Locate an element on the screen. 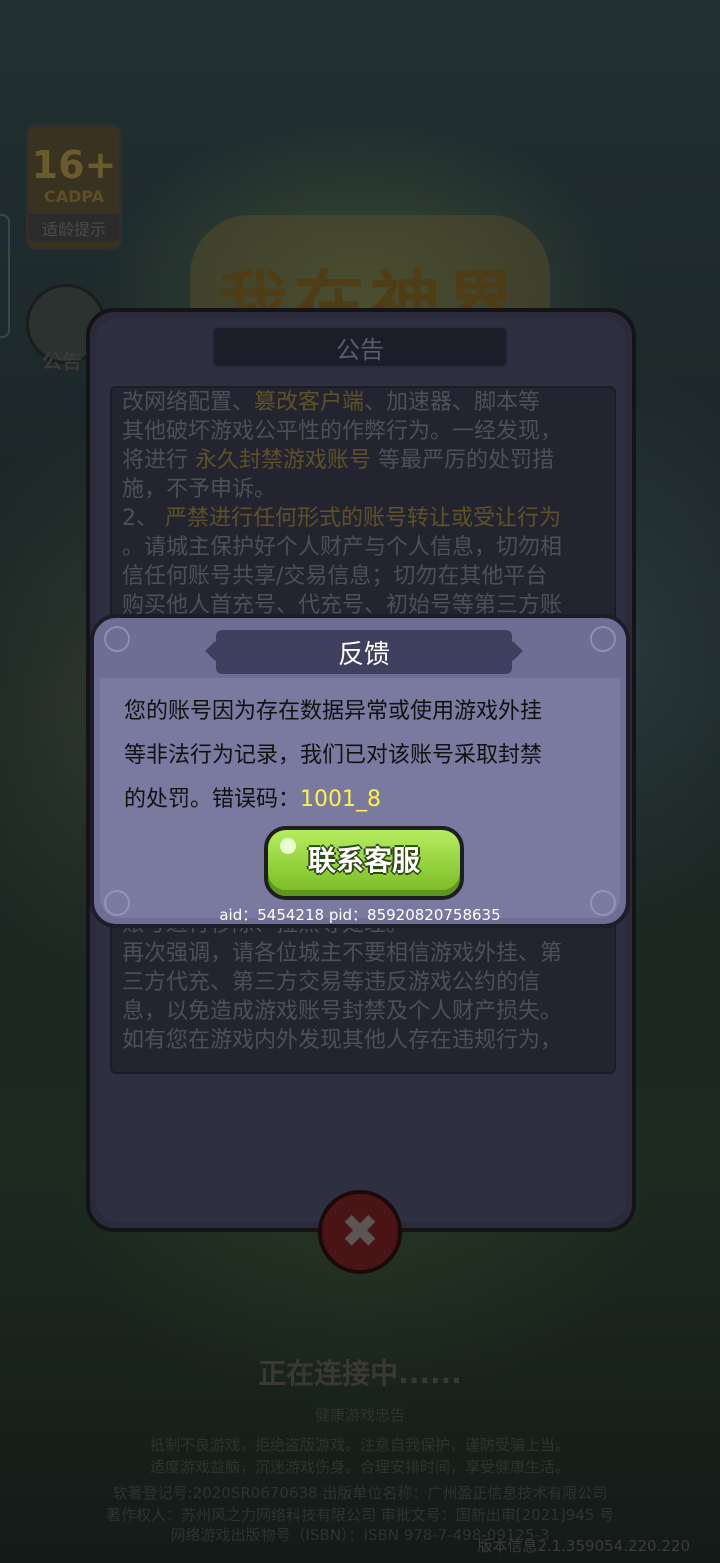 The height and width of the screenshot is (1563, 720). age-rating-label: 适龄提示 is located at coordinates (74, 228).